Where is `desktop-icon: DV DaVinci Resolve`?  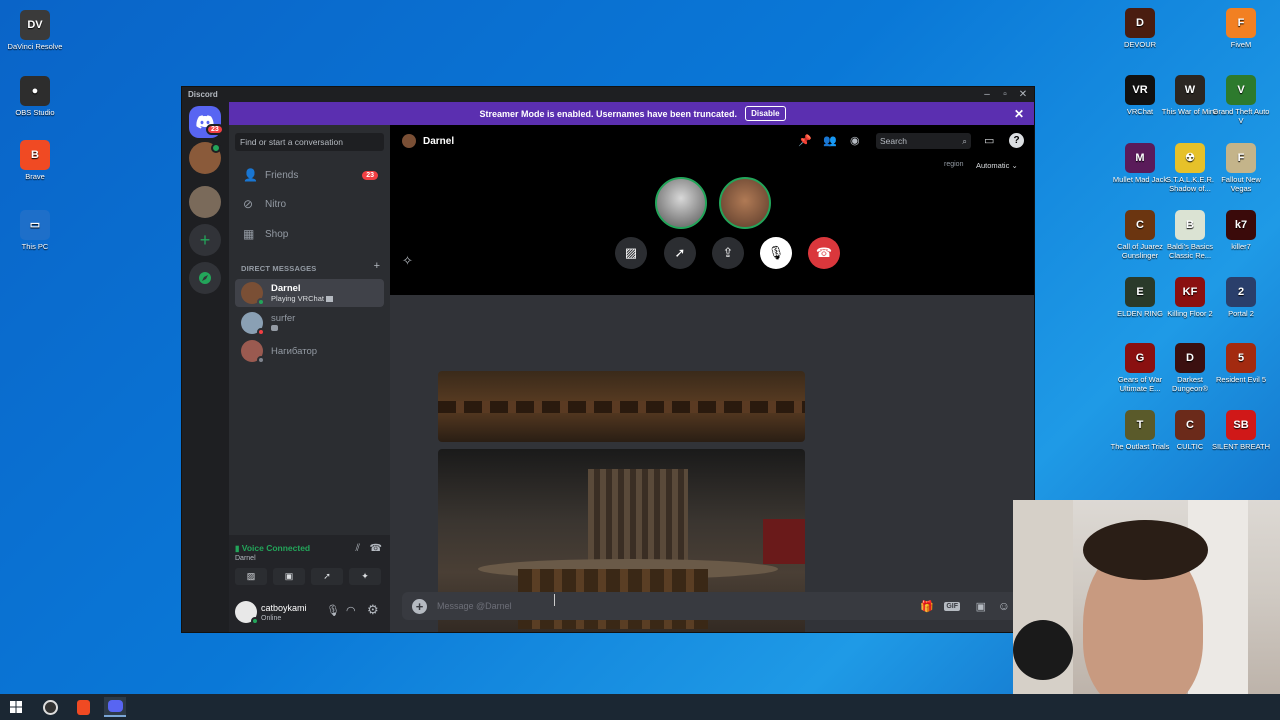 desktop-icon: DV DaVinci Resolve is located at coordinates (35, 30).